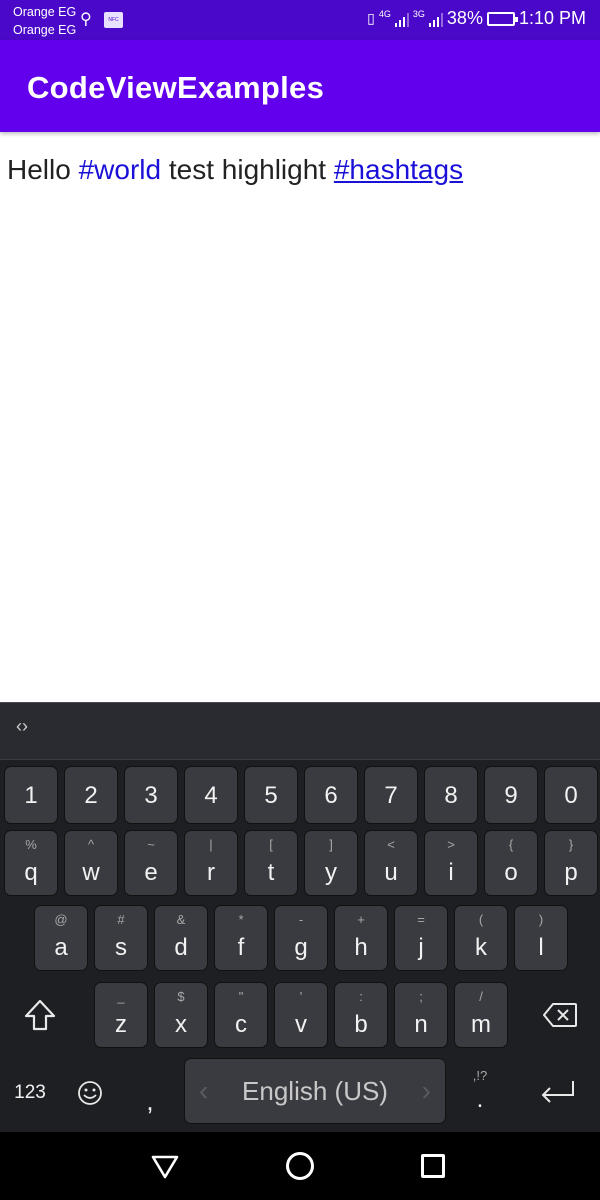 The width and height of the screenshot is (600, 1200). I want to click on chevron-left-icon: ‹, so click(204, 1090).